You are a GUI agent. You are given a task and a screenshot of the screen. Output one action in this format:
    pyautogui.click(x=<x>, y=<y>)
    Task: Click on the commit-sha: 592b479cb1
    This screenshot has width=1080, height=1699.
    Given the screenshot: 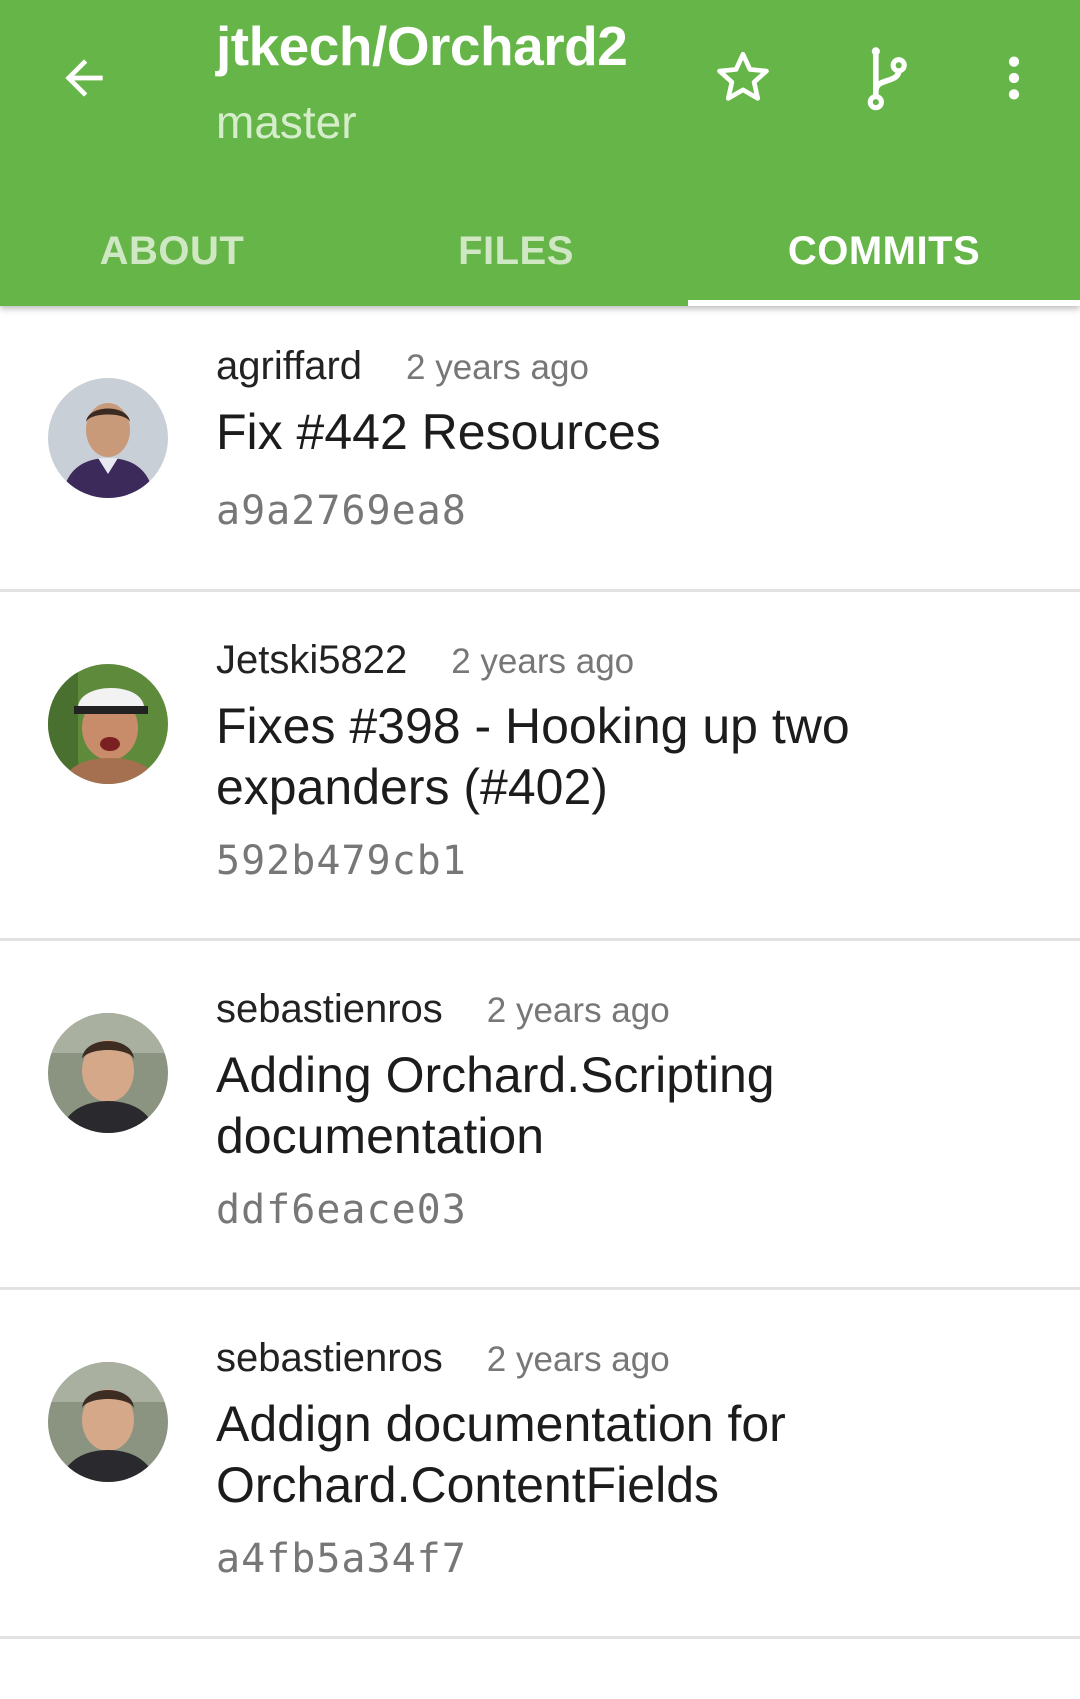 What is the action you would take?
    pyautogui.click(x=341, y=861)
    